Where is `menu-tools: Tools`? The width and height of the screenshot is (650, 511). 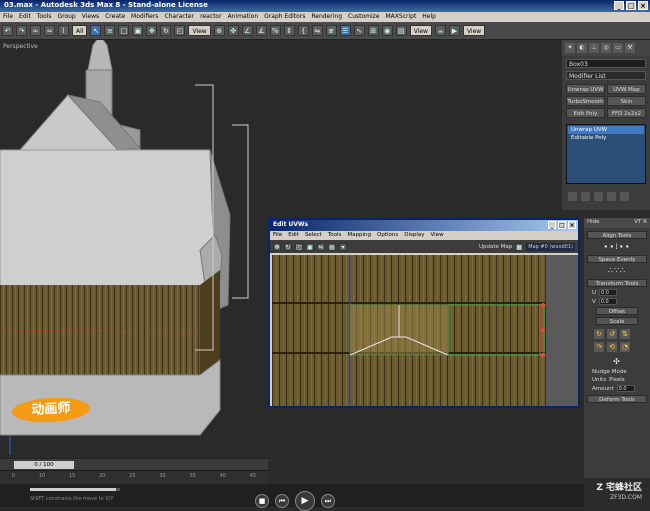 menu-tools: Tools is located at coordinates (44, 17).